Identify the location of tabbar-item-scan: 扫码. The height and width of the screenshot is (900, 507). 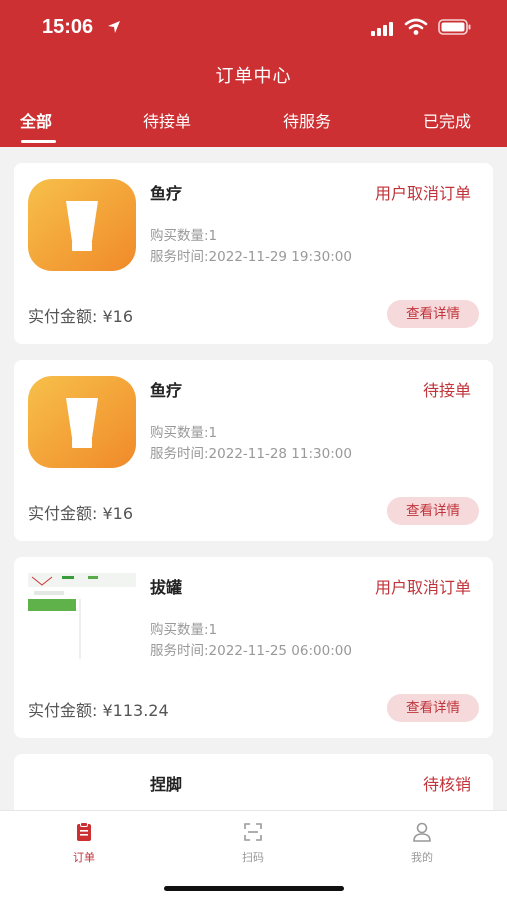
(253, 843).